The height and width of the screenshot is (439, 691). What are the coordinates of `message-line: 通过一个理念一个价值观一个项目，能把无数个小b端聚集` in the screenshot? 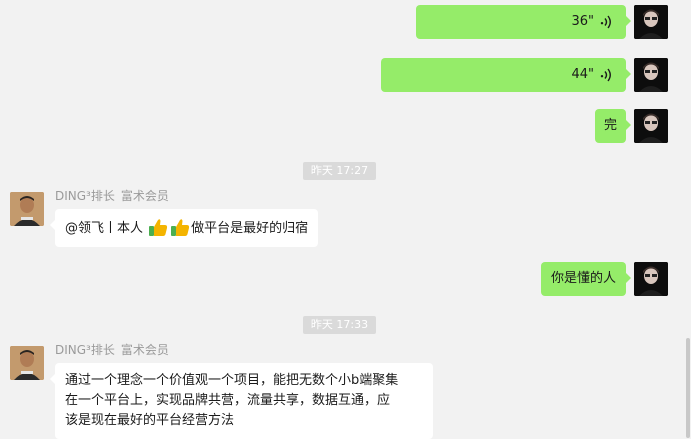 It's located at (232, 380).